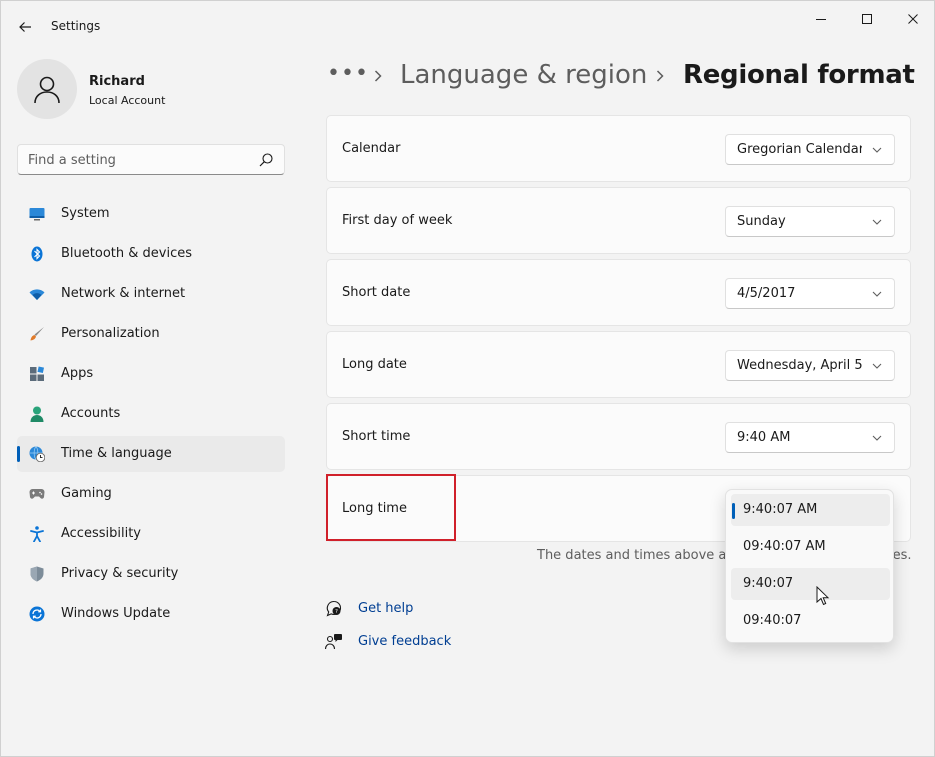  What do you see at coordinates (385, 608) in the screenshot?
I see `link-label: Get help` at bounding box center [385, 608].